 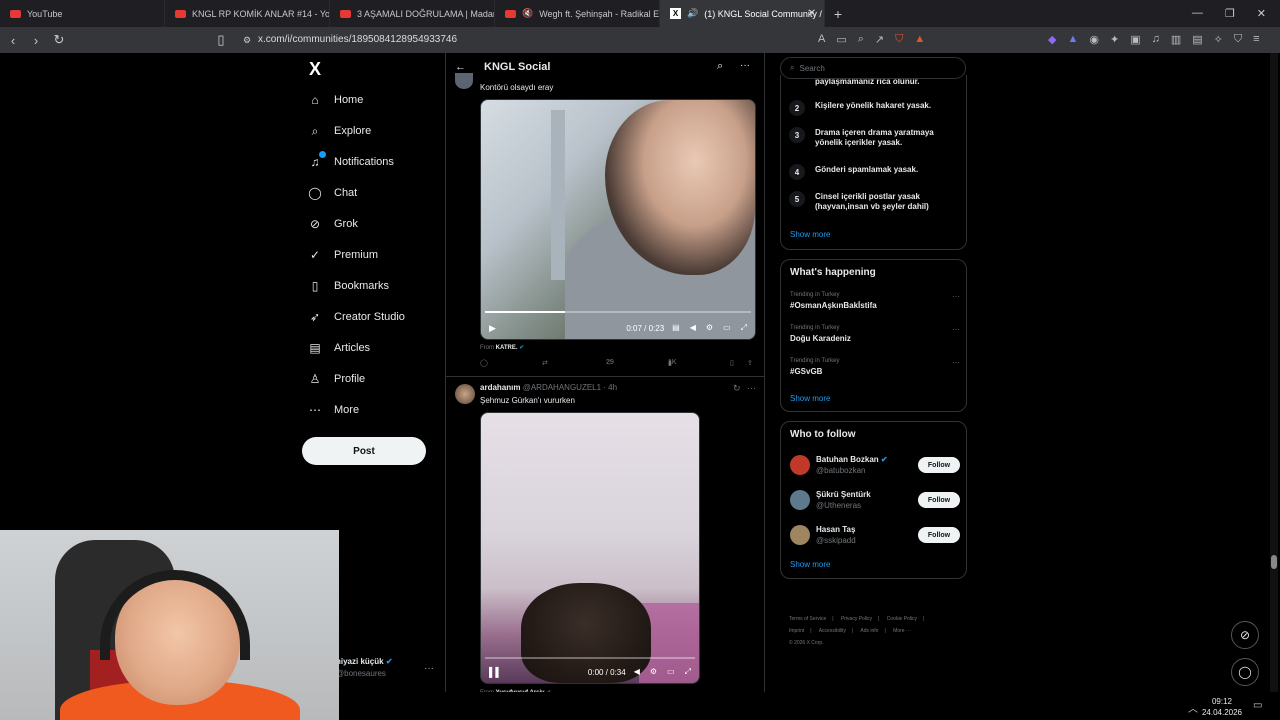 What do you see at coordinates (492, 328) in the screenshot?
I see `play-icon: ▶` at bounding box center [492, 328].